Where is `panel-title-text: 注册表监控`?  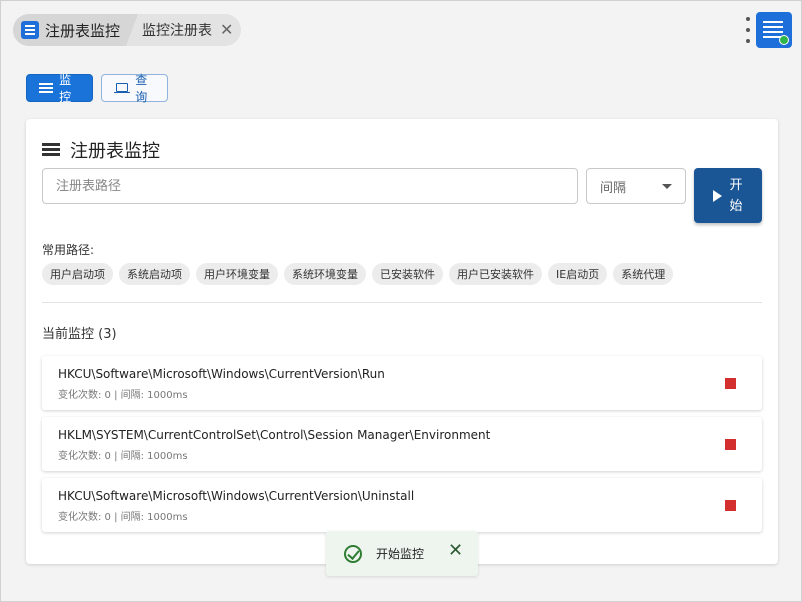 panel-title-text: 注册表监控 is located at coordinates (115, 151).